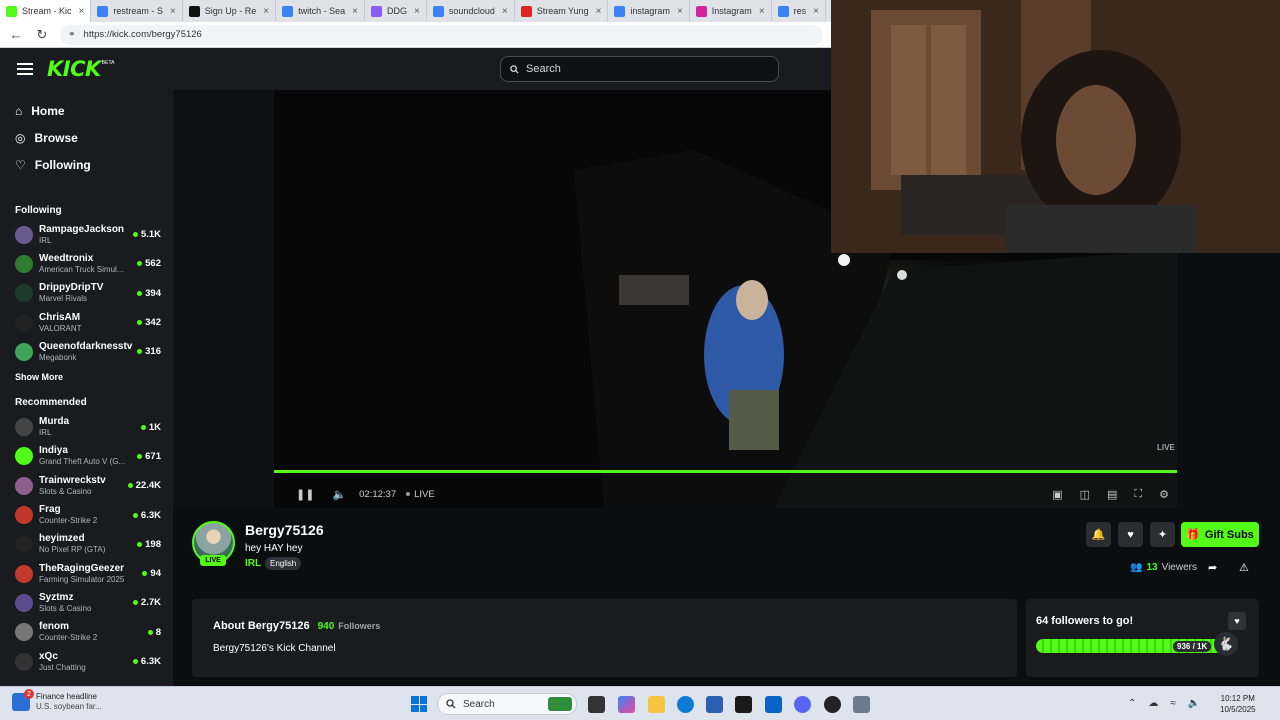  What do you see at coordinates (86, 573) in the screenshot?
I see `sidebar-channel: TheRagingGeezer Farming Simulator 2025 94` at bounding box center [86, 573].